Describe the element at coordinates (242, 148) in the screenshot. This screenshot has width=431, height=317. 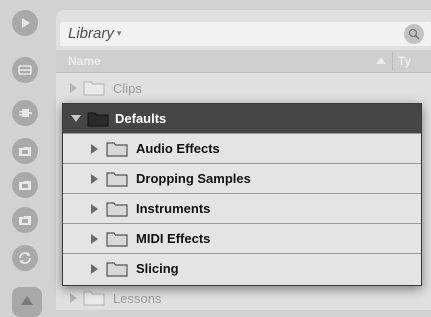
I see `list-item: Audio Effects` at that location.